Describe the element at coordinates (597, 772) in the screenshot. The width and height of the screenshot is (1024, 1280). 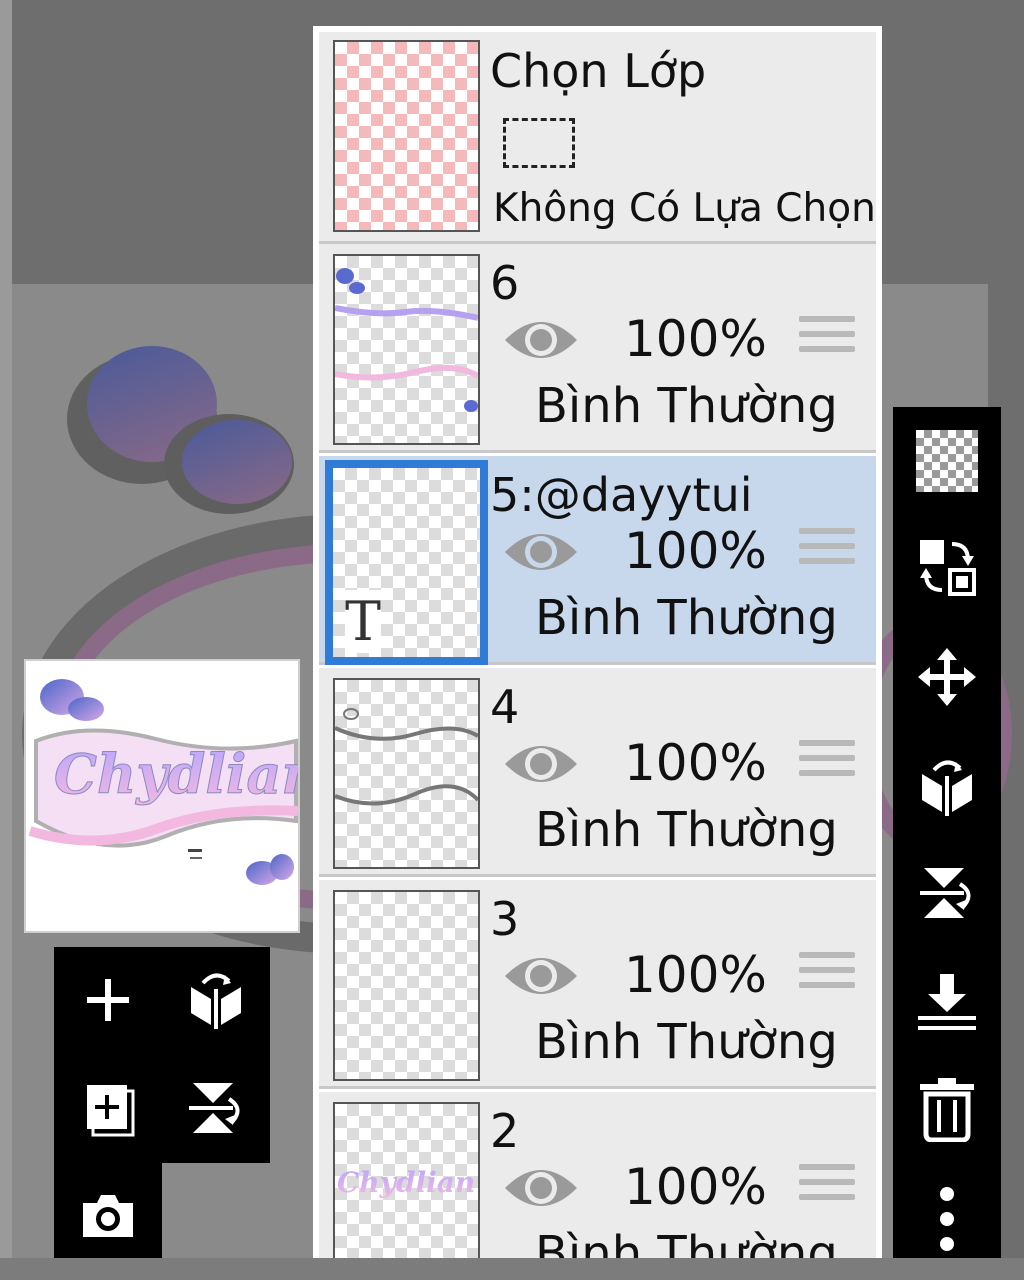
I see `layer-row-4: 4 100% Bình Thường` at that location.